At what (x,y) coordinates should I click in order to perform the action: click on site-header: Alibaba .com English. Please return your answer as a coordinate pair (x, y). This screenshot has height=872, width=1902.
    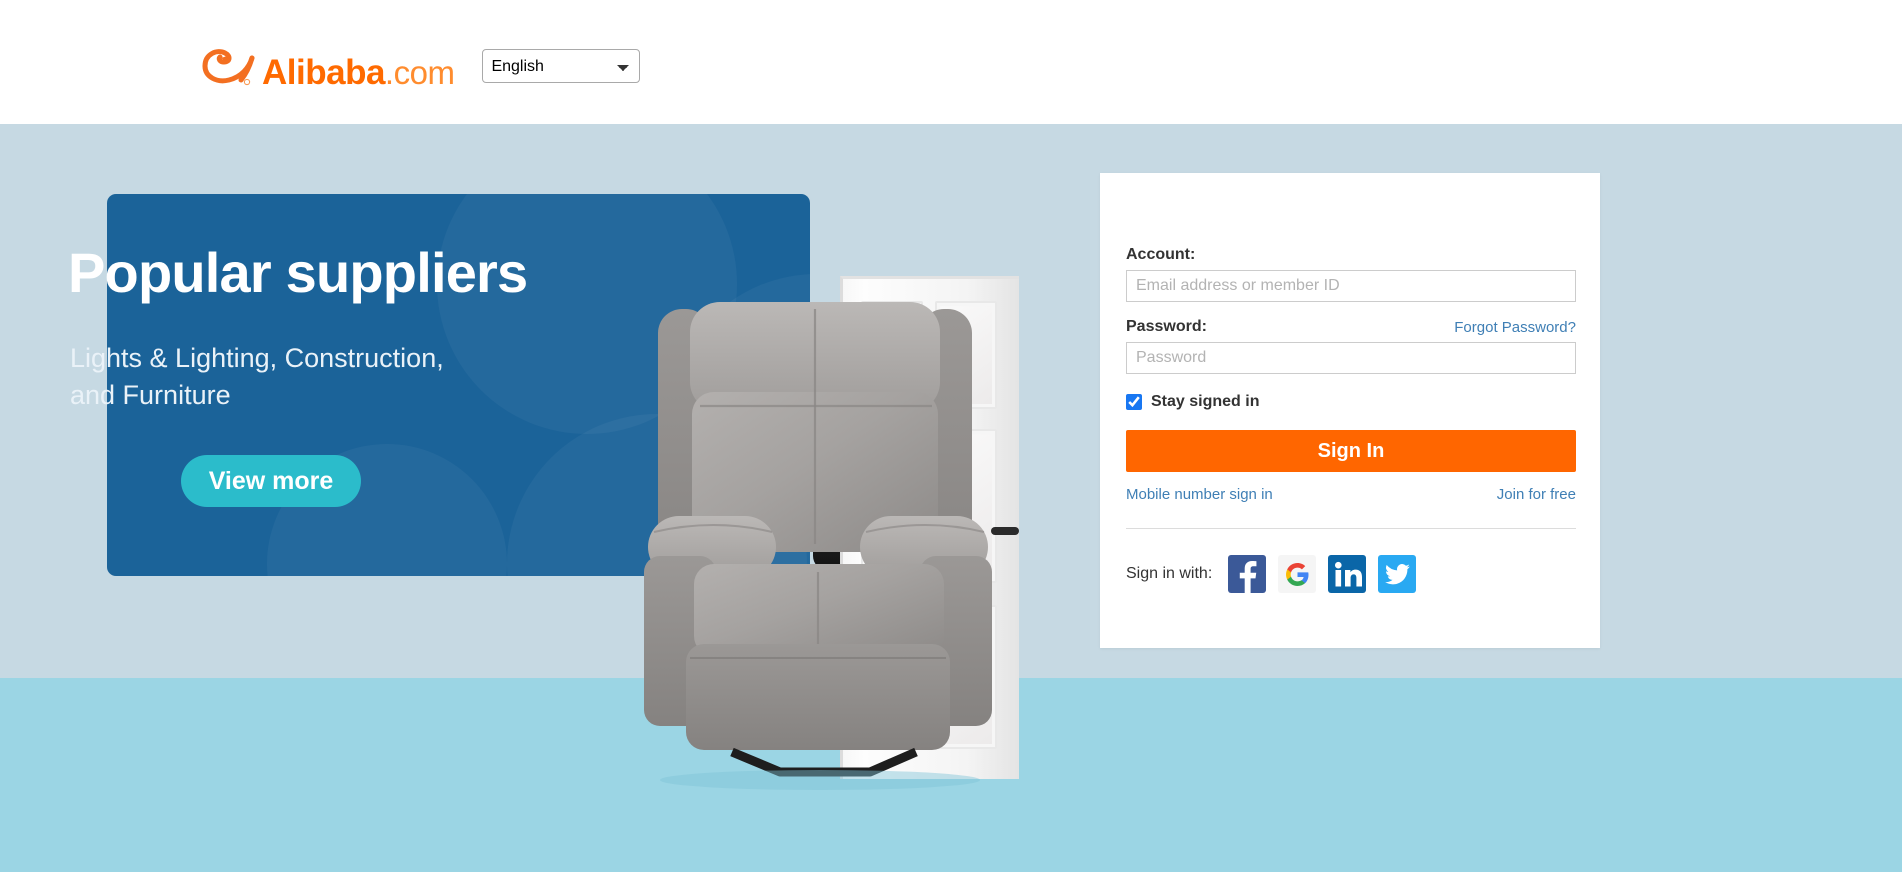
    Looking at the image, I should click on (951, 62).